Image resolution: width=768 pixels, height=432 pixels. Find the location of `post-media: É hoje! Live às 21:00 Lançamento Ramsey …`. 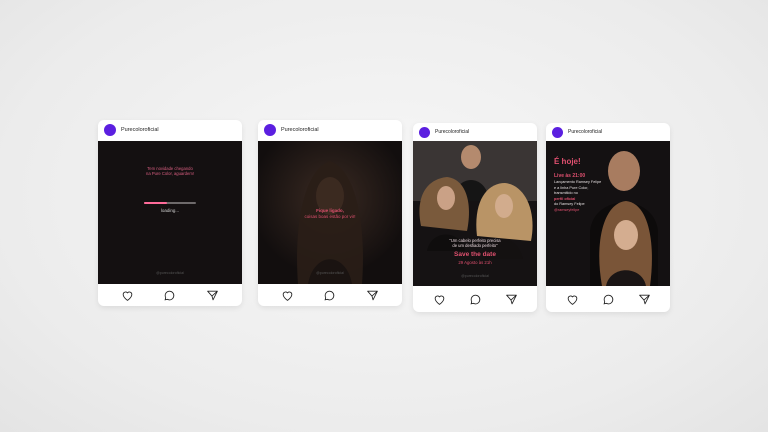

post-media: É hoje! Live às 21:00 Lançamento Ramsey … is located at coordinates (608, 213).